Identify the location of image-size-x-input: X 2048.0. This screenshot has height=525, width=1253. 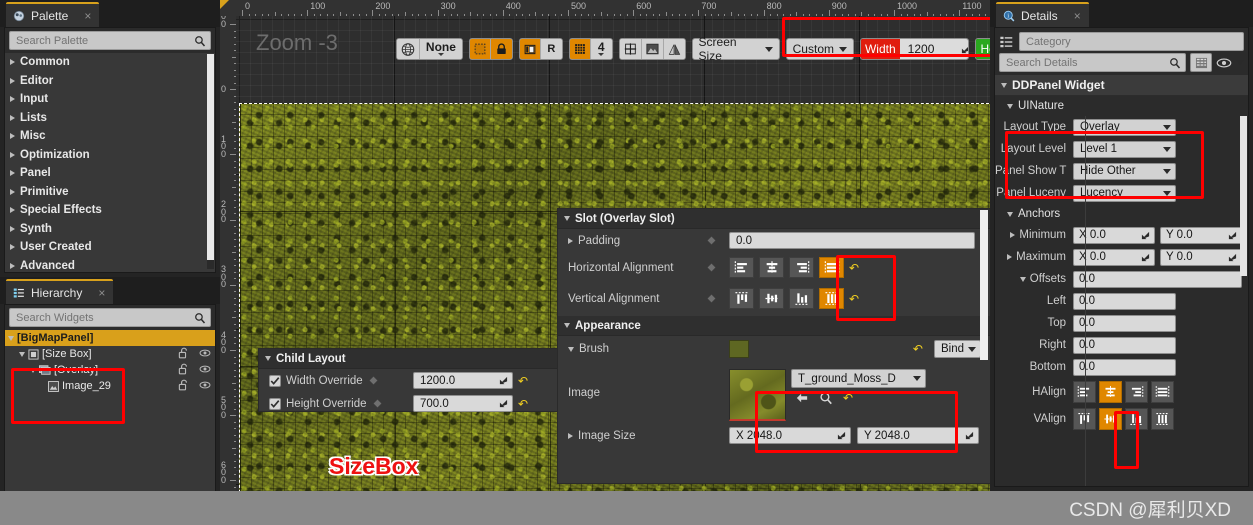
(790, 435).